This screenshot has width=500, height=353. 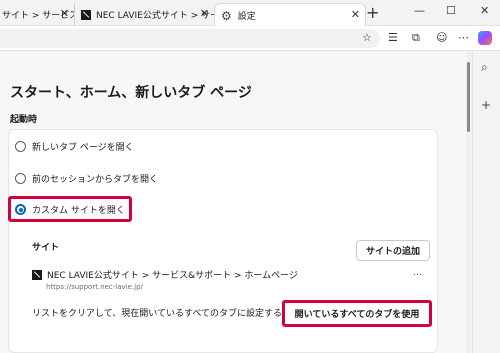 What do you see at coordinates (172, 276) in the screenshot?
I see `site-name: NEC LAVIE公式サイト > サービス&サポート > ホームページ` at bounding box center [172, 276].